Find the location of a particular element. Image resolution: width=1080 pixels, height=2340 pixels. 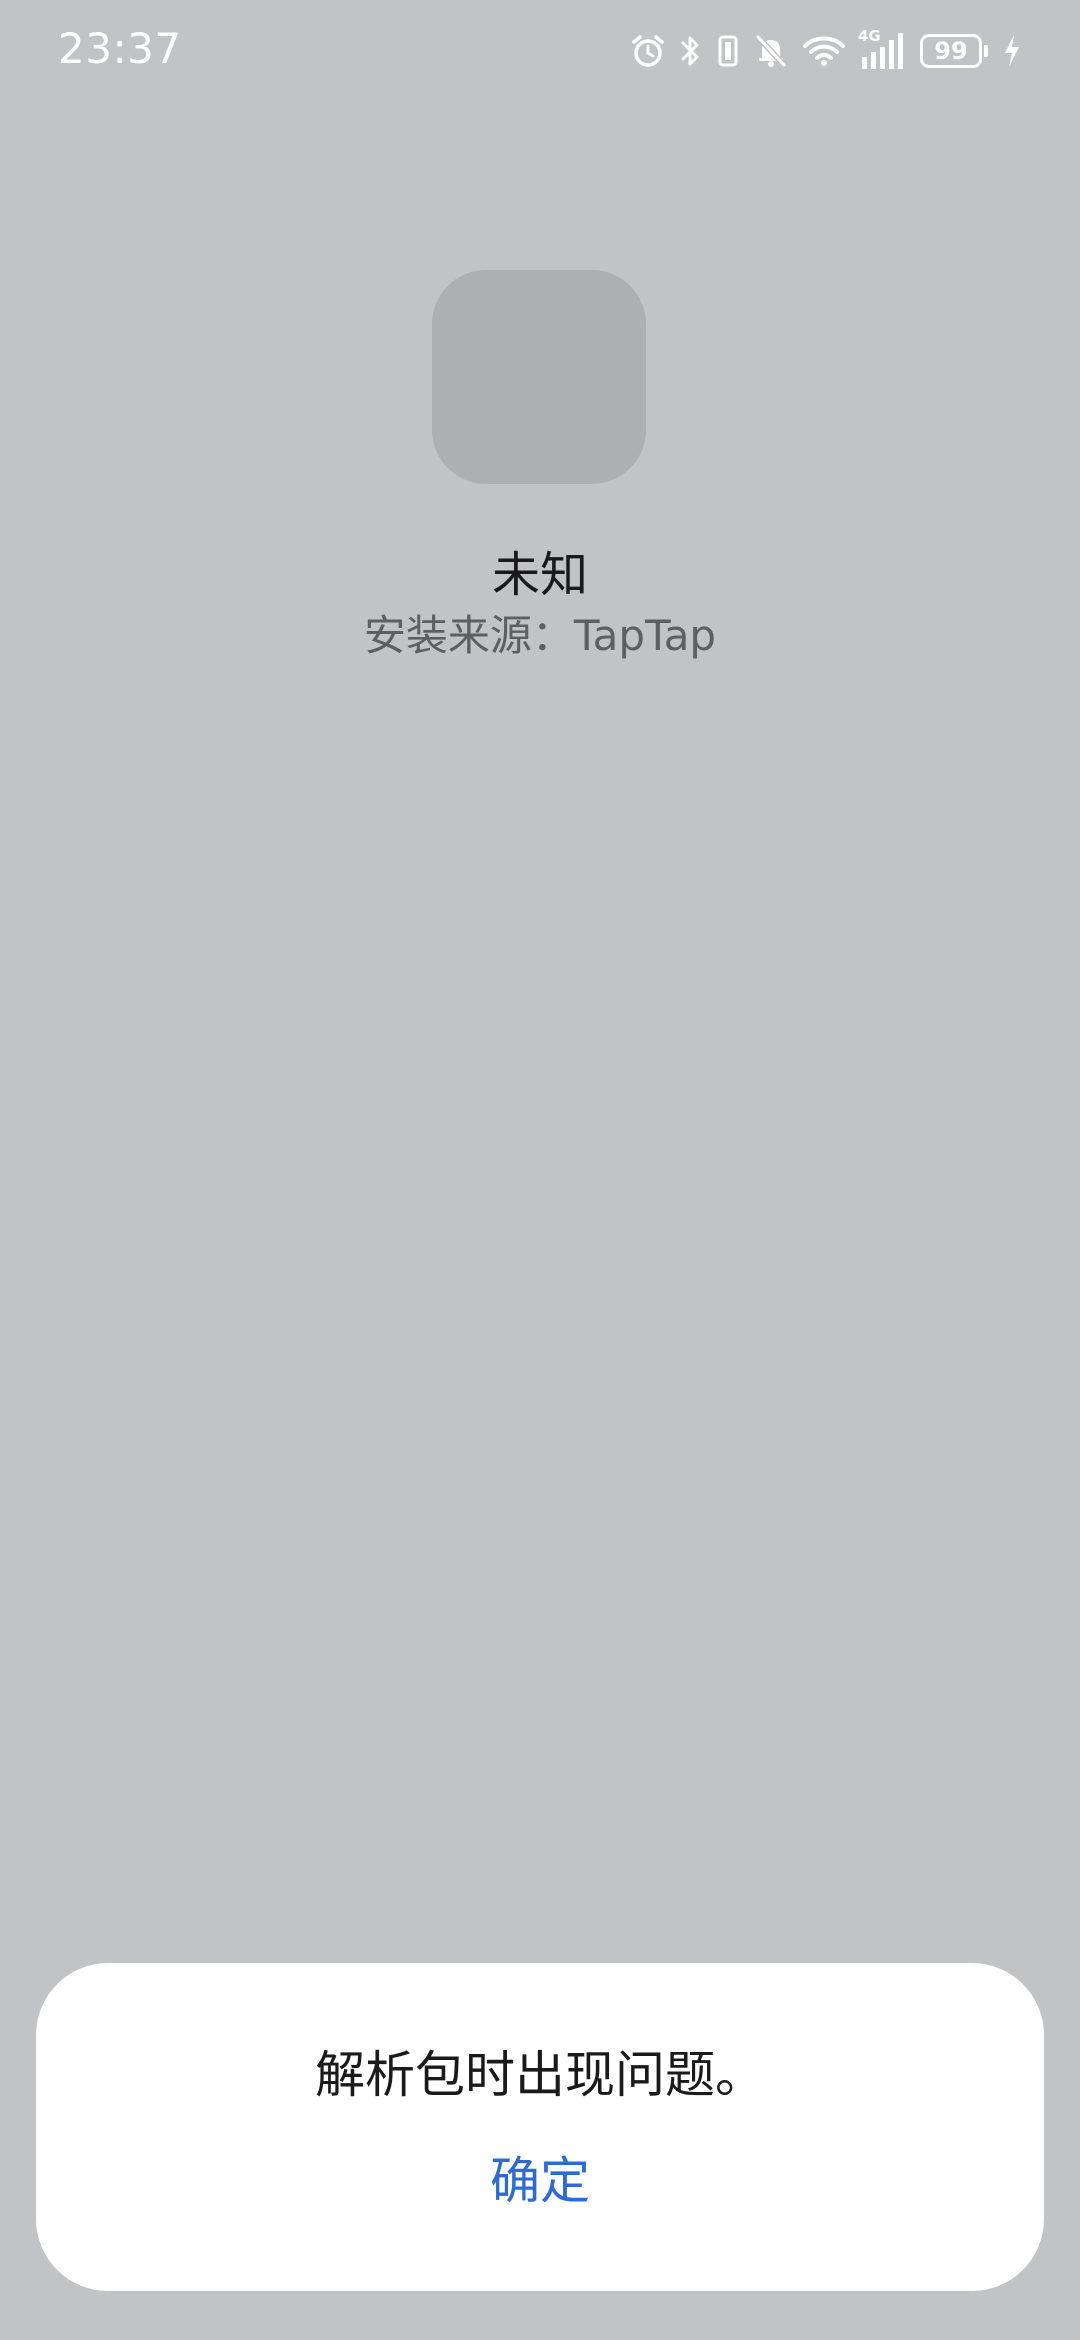

bluetooth-icon is located at coordinates (691, 51).